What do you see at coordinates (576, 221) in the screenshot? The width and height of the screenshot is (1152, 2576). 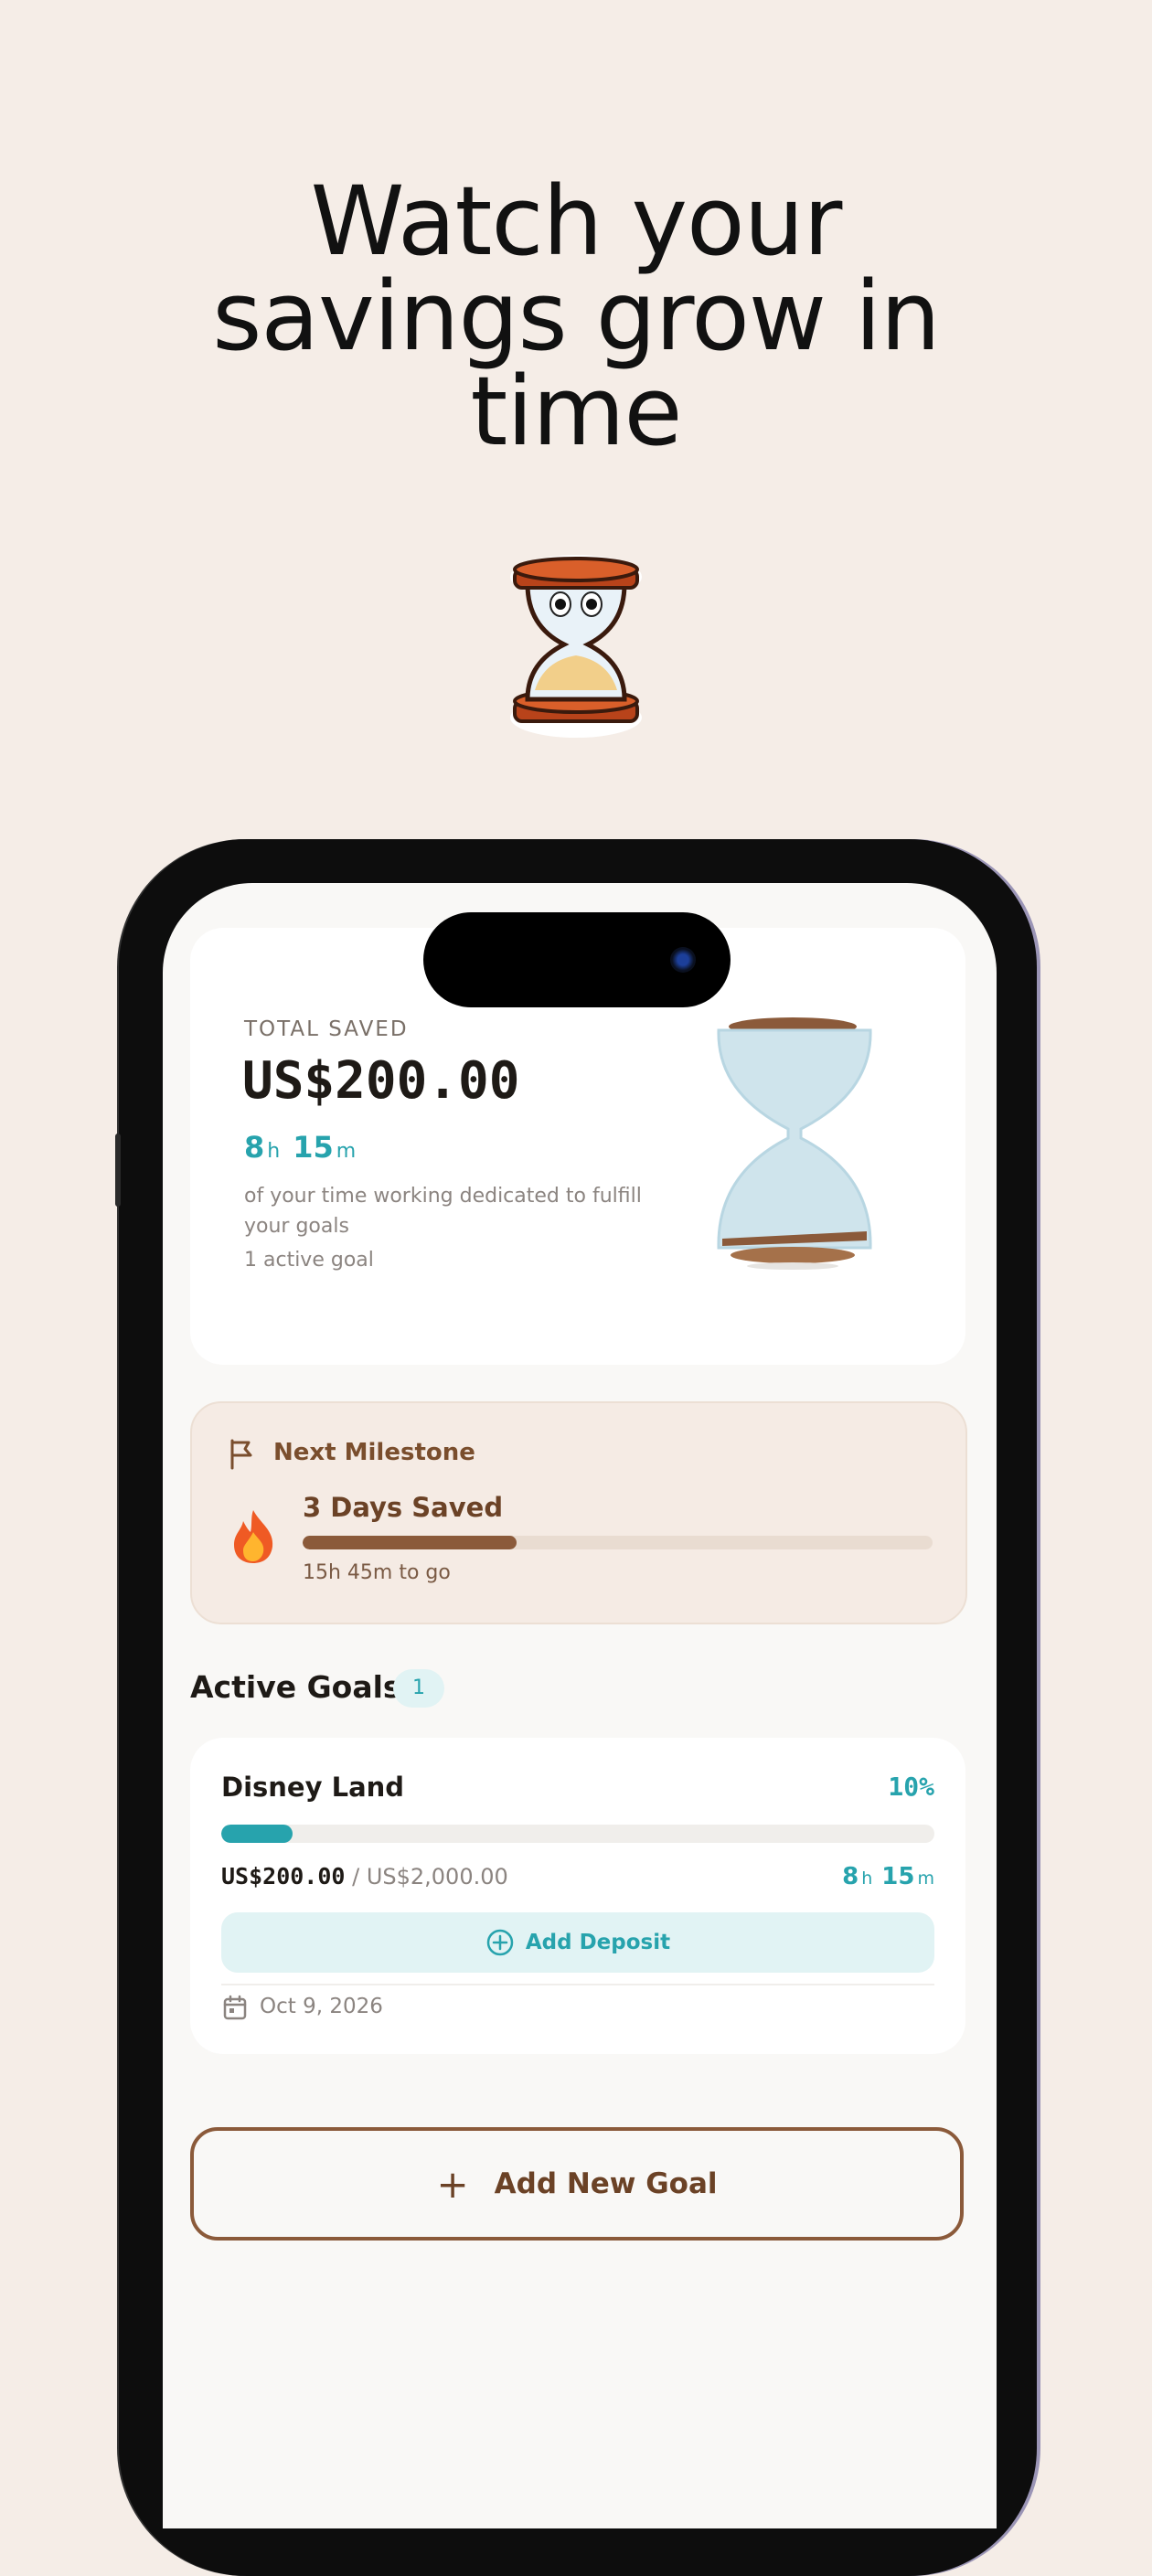 I see `headline-line-1: Watch your` at bounding box center [576, 221].